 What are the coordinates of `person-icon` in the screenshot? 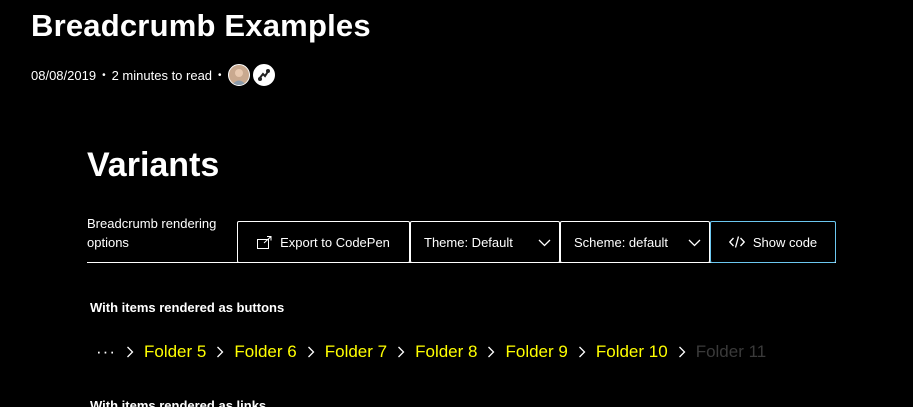 It's located at (238, 77).